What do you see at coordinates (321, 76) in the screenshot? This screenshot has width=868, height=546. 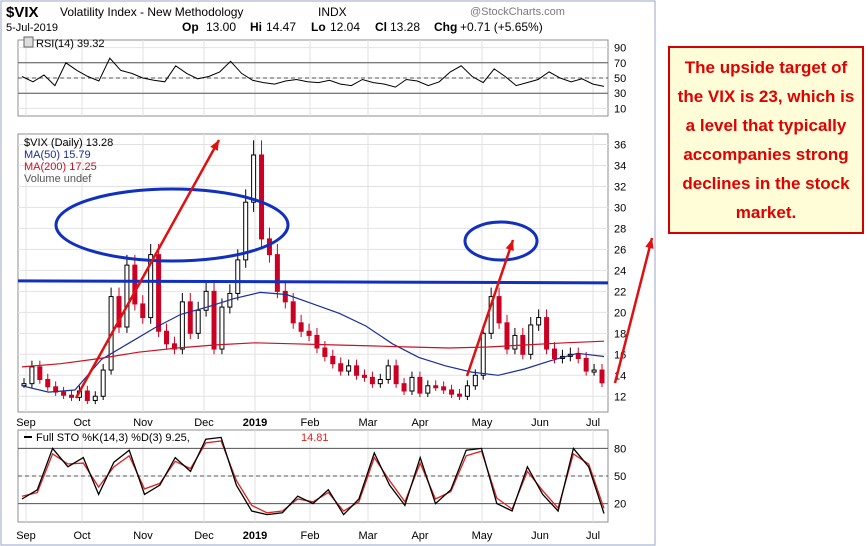 I see `rsi-panel: 10 30 50 70 90 RSI(14) 39.32` at bounding box center [321, 76].